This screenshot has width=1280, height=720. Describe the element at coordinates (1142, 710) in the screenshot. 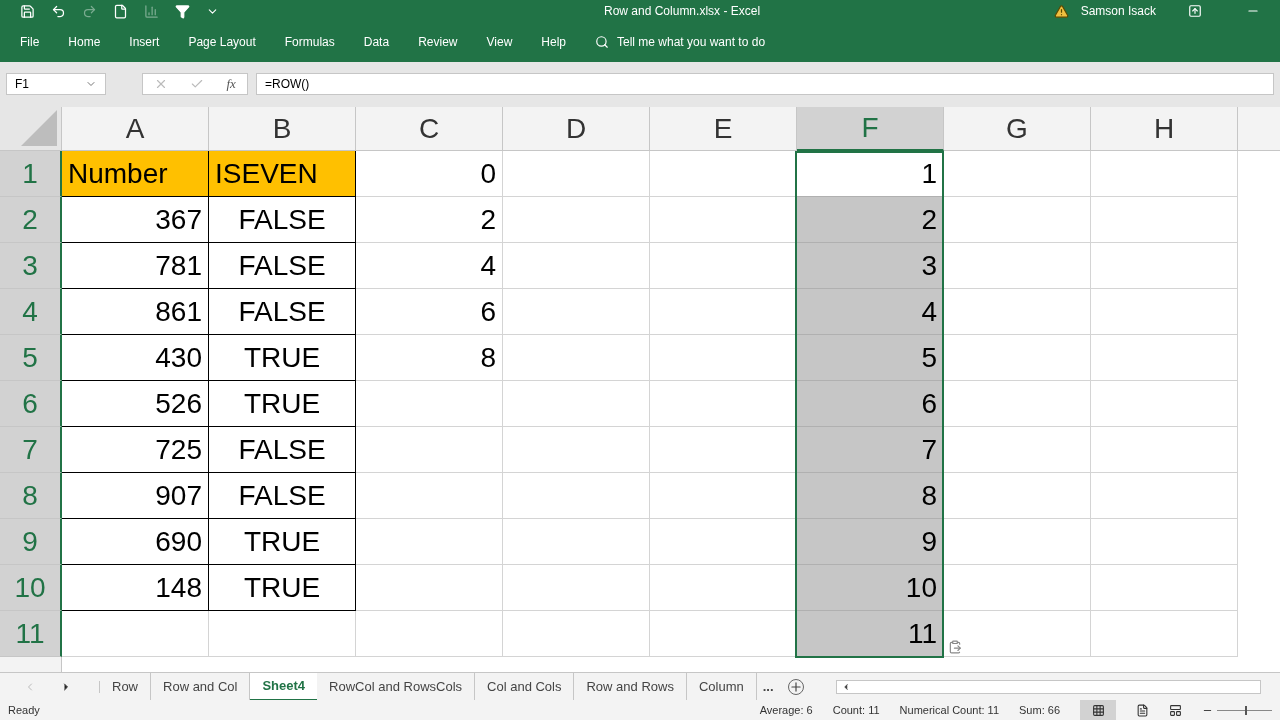

I see `page-layout-icon` at that location.